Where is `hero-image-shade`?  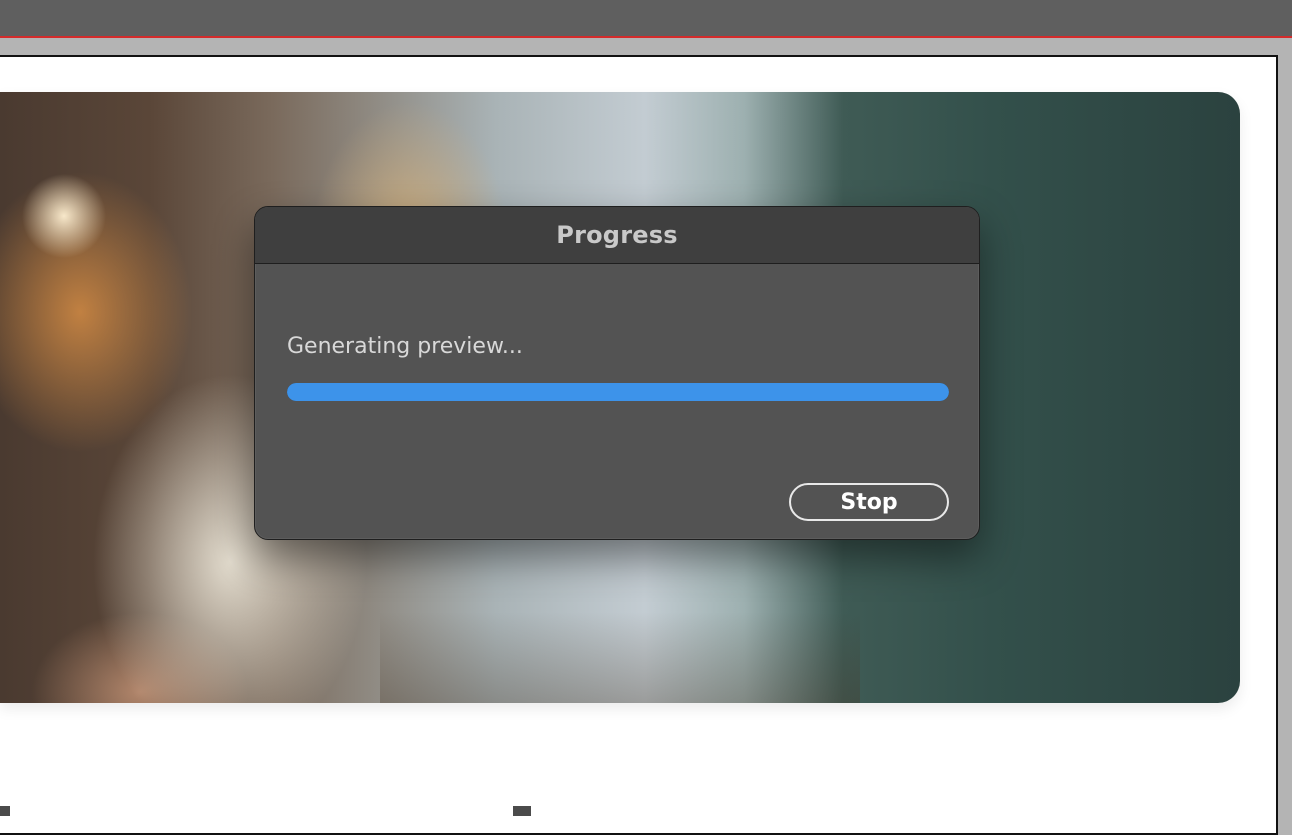 hero-image-shade is located at coordinates (620, 657).